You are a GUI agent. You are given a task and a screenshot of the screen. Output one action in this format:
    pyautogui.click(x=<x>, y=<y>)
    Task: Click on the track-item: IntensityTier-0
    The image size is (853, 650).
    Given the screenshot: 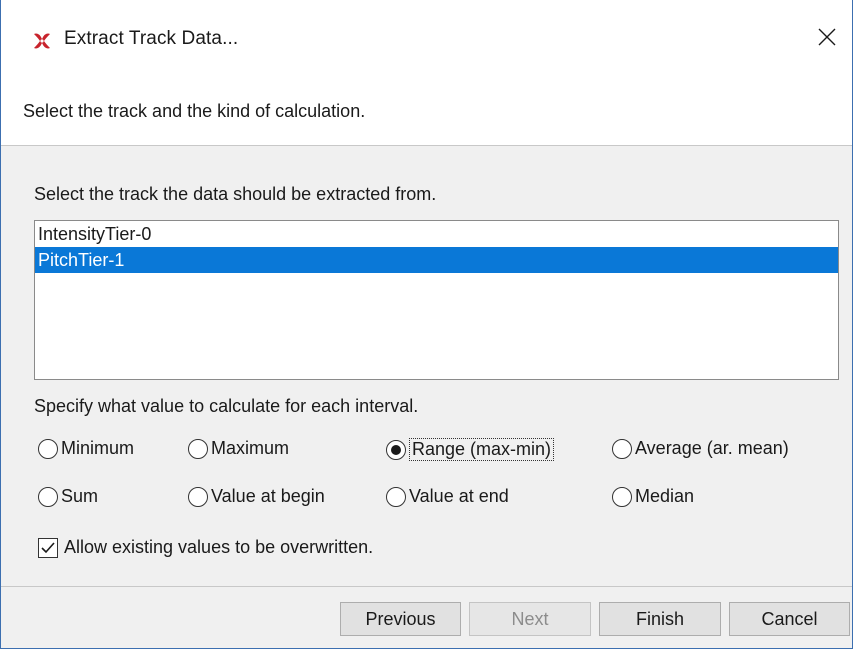 What is the action you would take?
    pyautogui.click(x=436, y=234)
    